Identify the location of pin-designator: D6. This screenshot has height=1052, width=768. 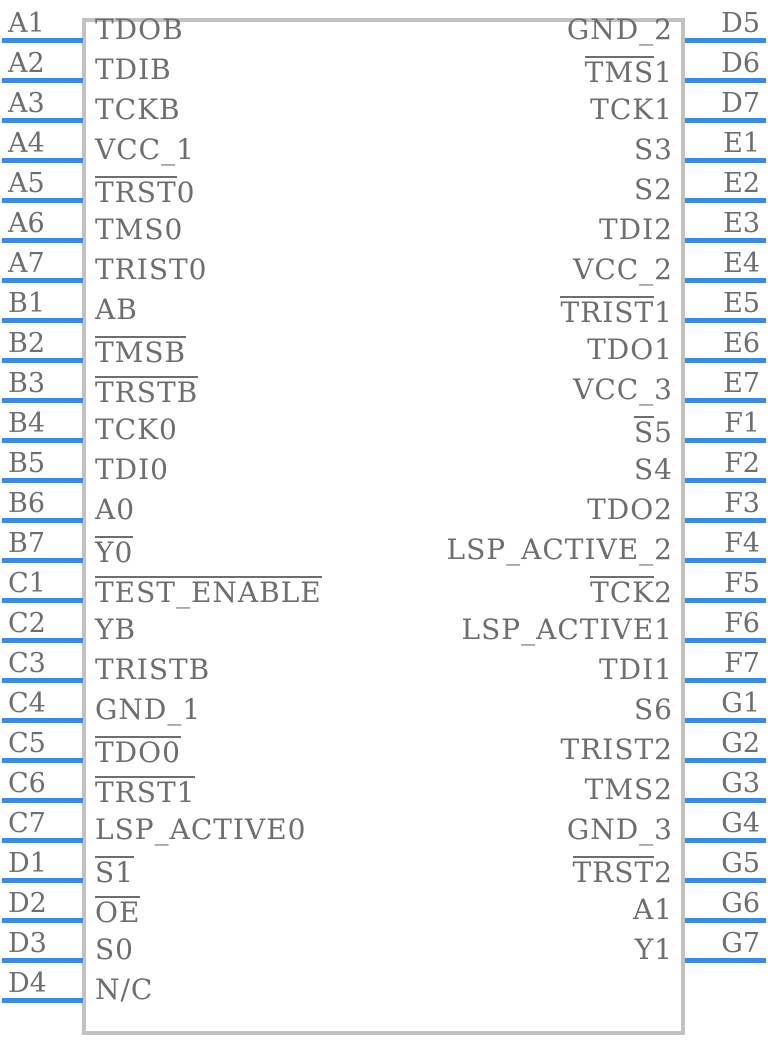
(740, 63).